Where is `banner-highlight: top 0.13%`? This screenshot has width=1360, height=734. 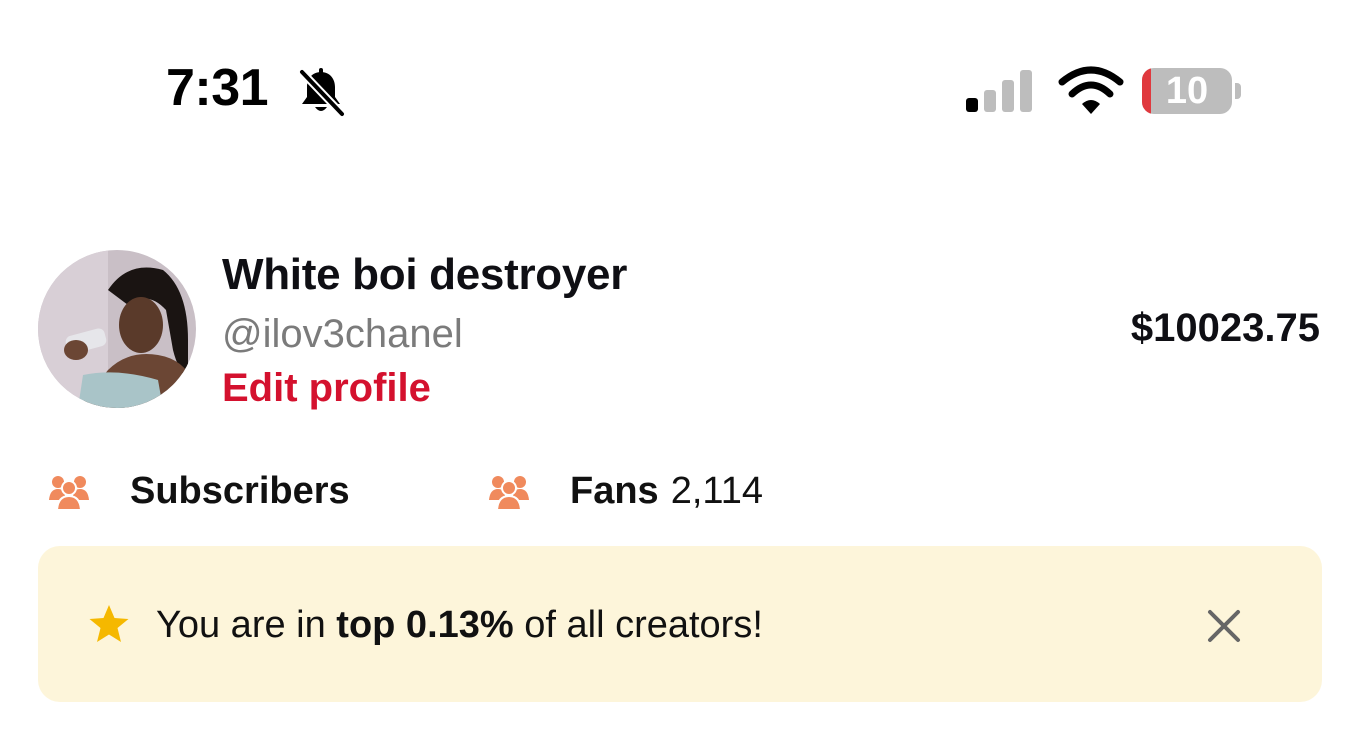 banner-highlight: top 0.13% is located at coordinates (425, 625).